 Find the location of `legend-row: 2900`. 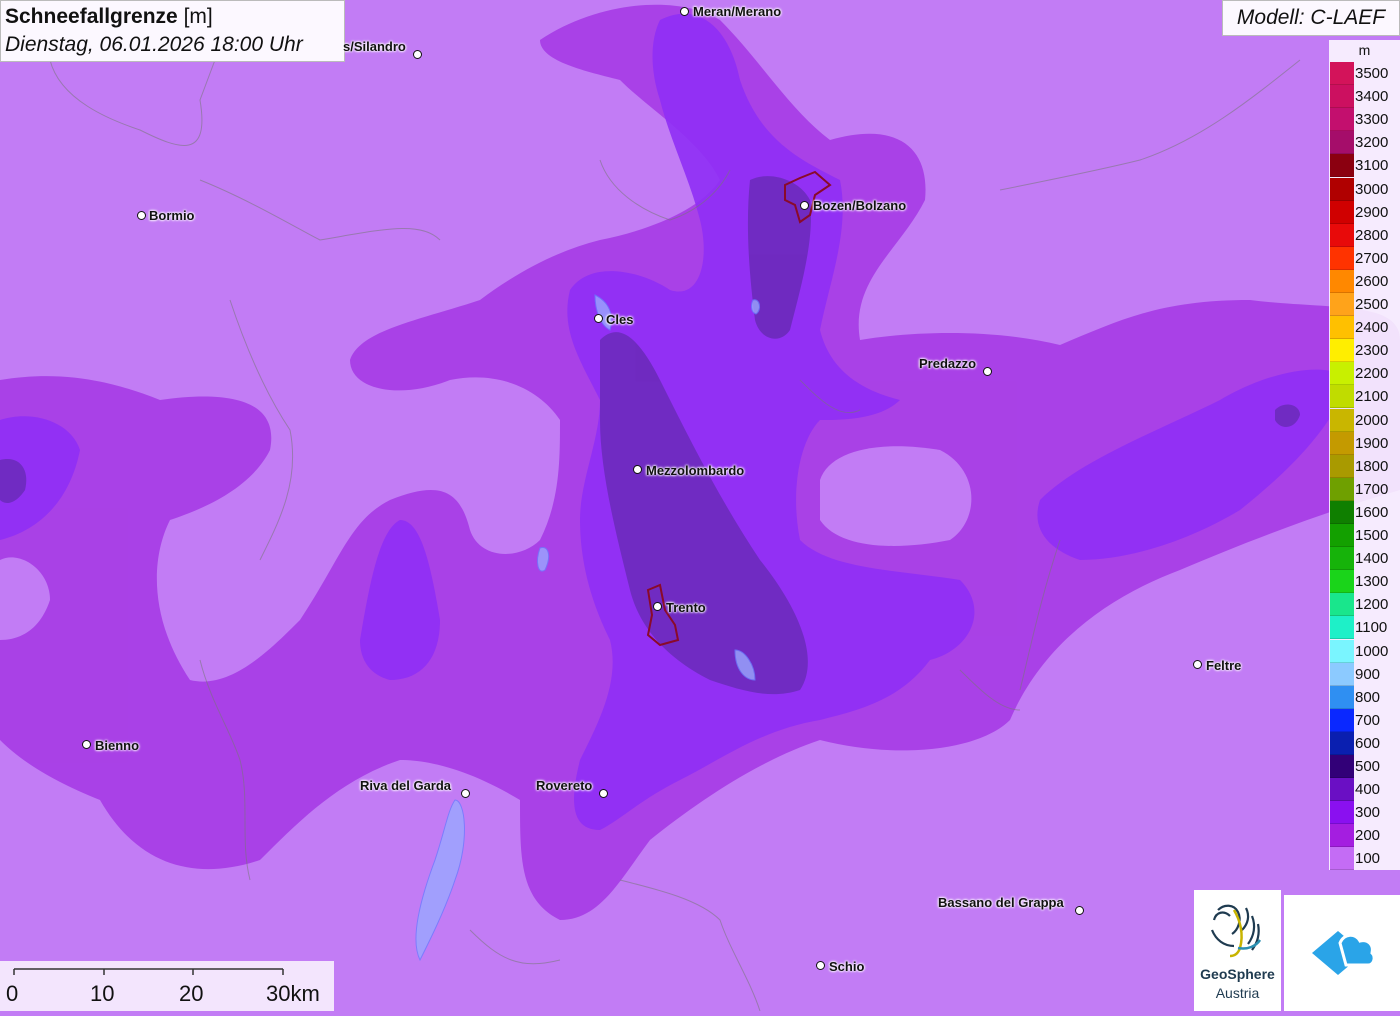

legend-row: 2900 is located at coordinates (1364, 212).